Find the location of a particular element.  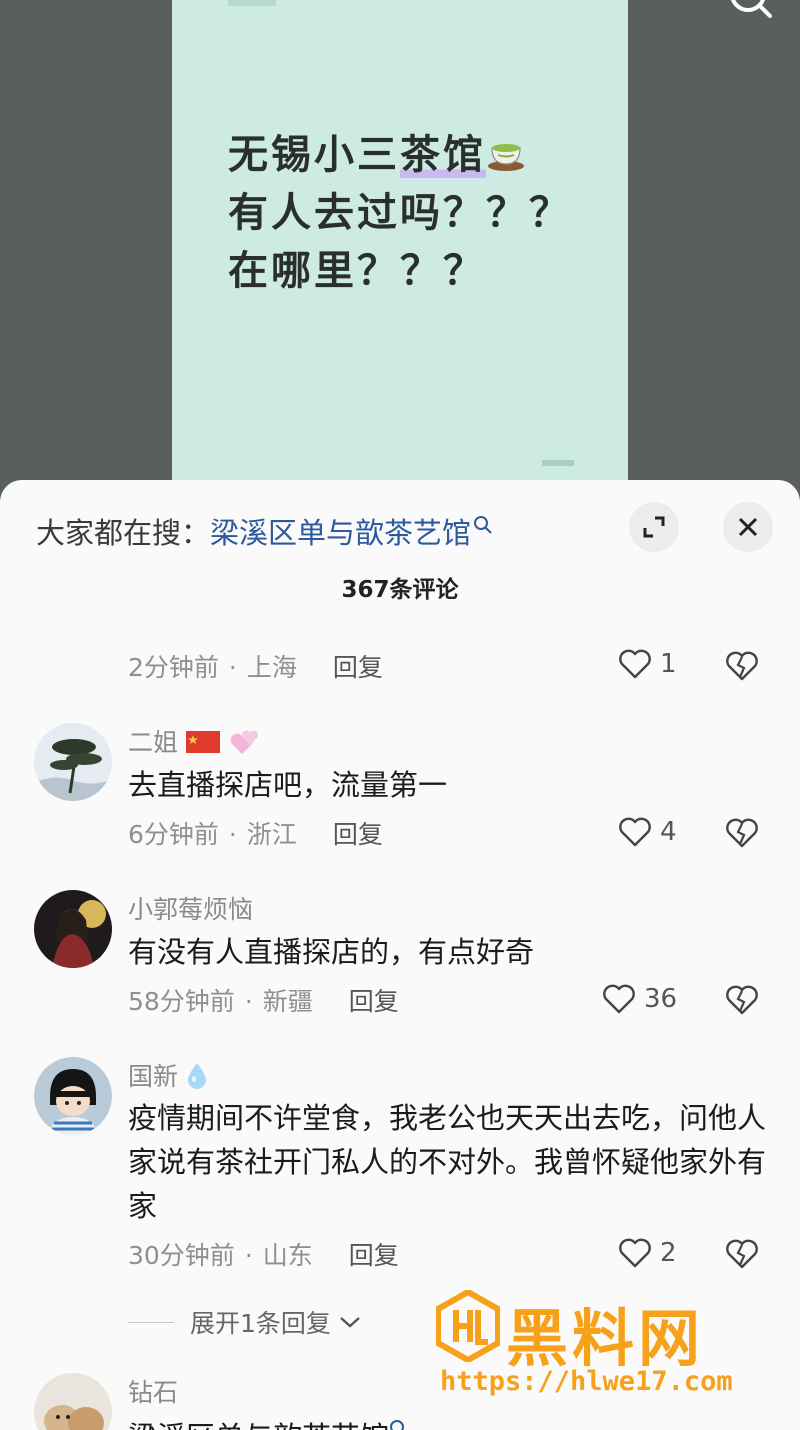

hot-search-bar: 大家都在搜：梁溪区单与歆茶艺馆 is located at coordinates (264, 531).